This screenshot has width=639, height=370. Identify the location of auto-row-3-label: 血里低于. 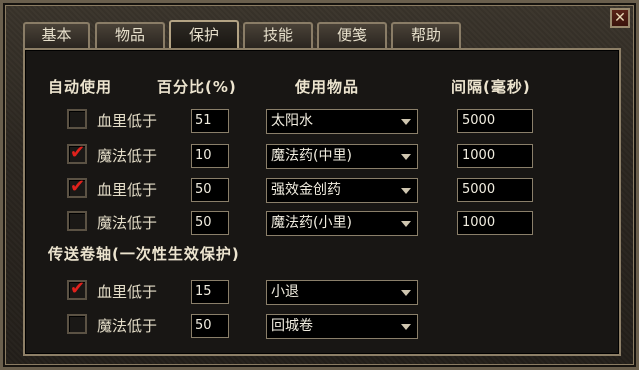
(127, 190).